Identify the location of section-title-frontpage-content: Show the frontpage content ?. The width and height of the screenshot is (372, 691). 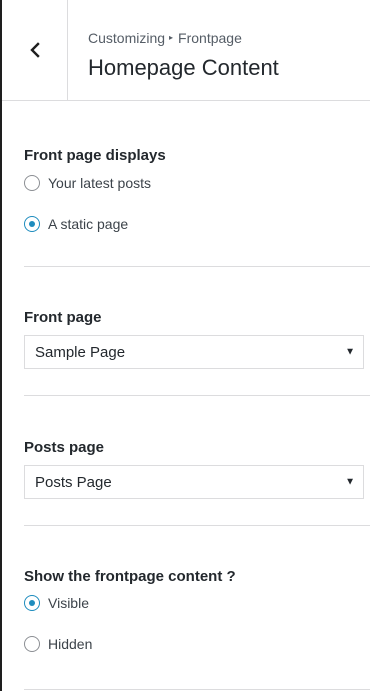
(130, 576).